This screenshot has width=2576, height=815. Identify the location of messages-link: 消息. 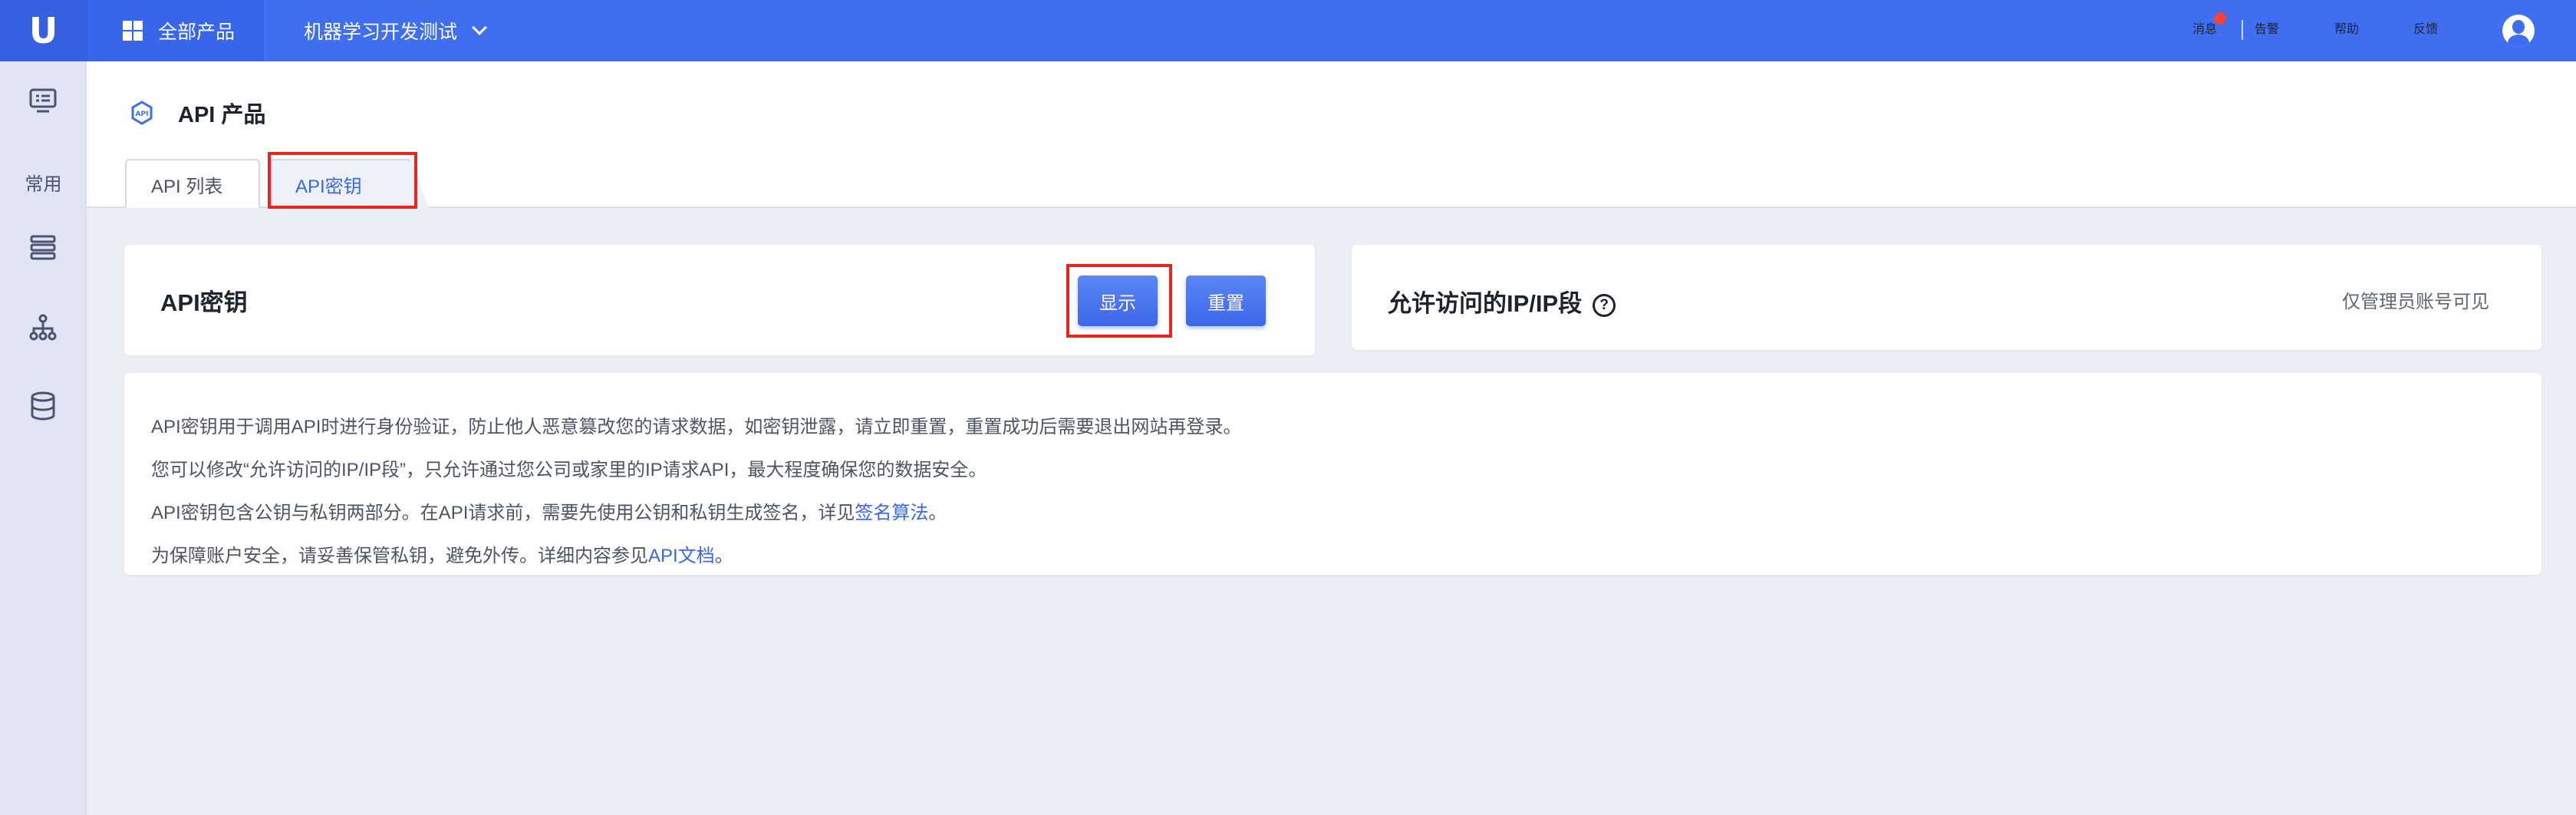
(2209, 24).